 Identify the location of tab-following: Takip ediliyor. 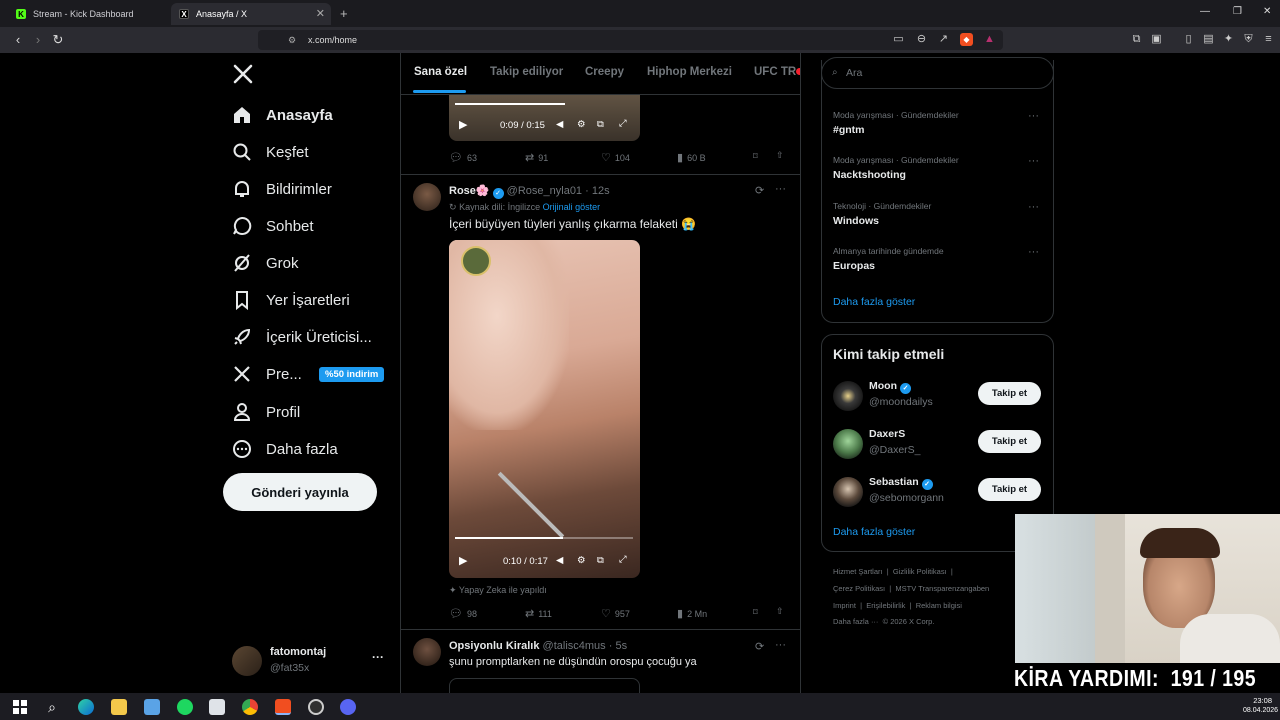
(526, 72).